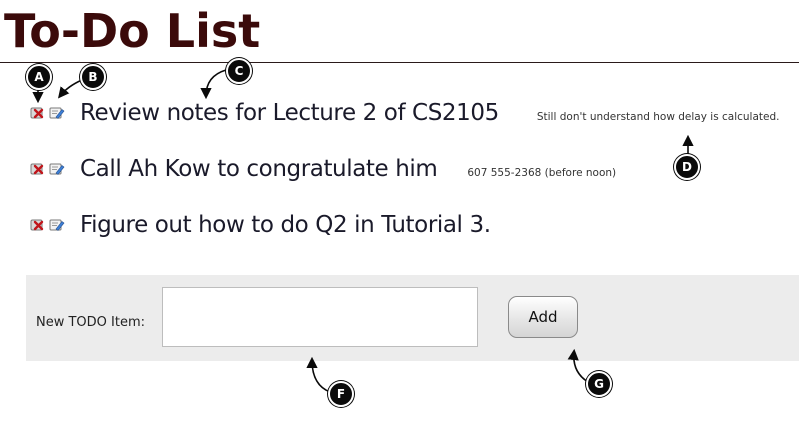  Describe the element at coordinates (132, 31) in the screenshot. I see `page-title: To-Do List` at that location.